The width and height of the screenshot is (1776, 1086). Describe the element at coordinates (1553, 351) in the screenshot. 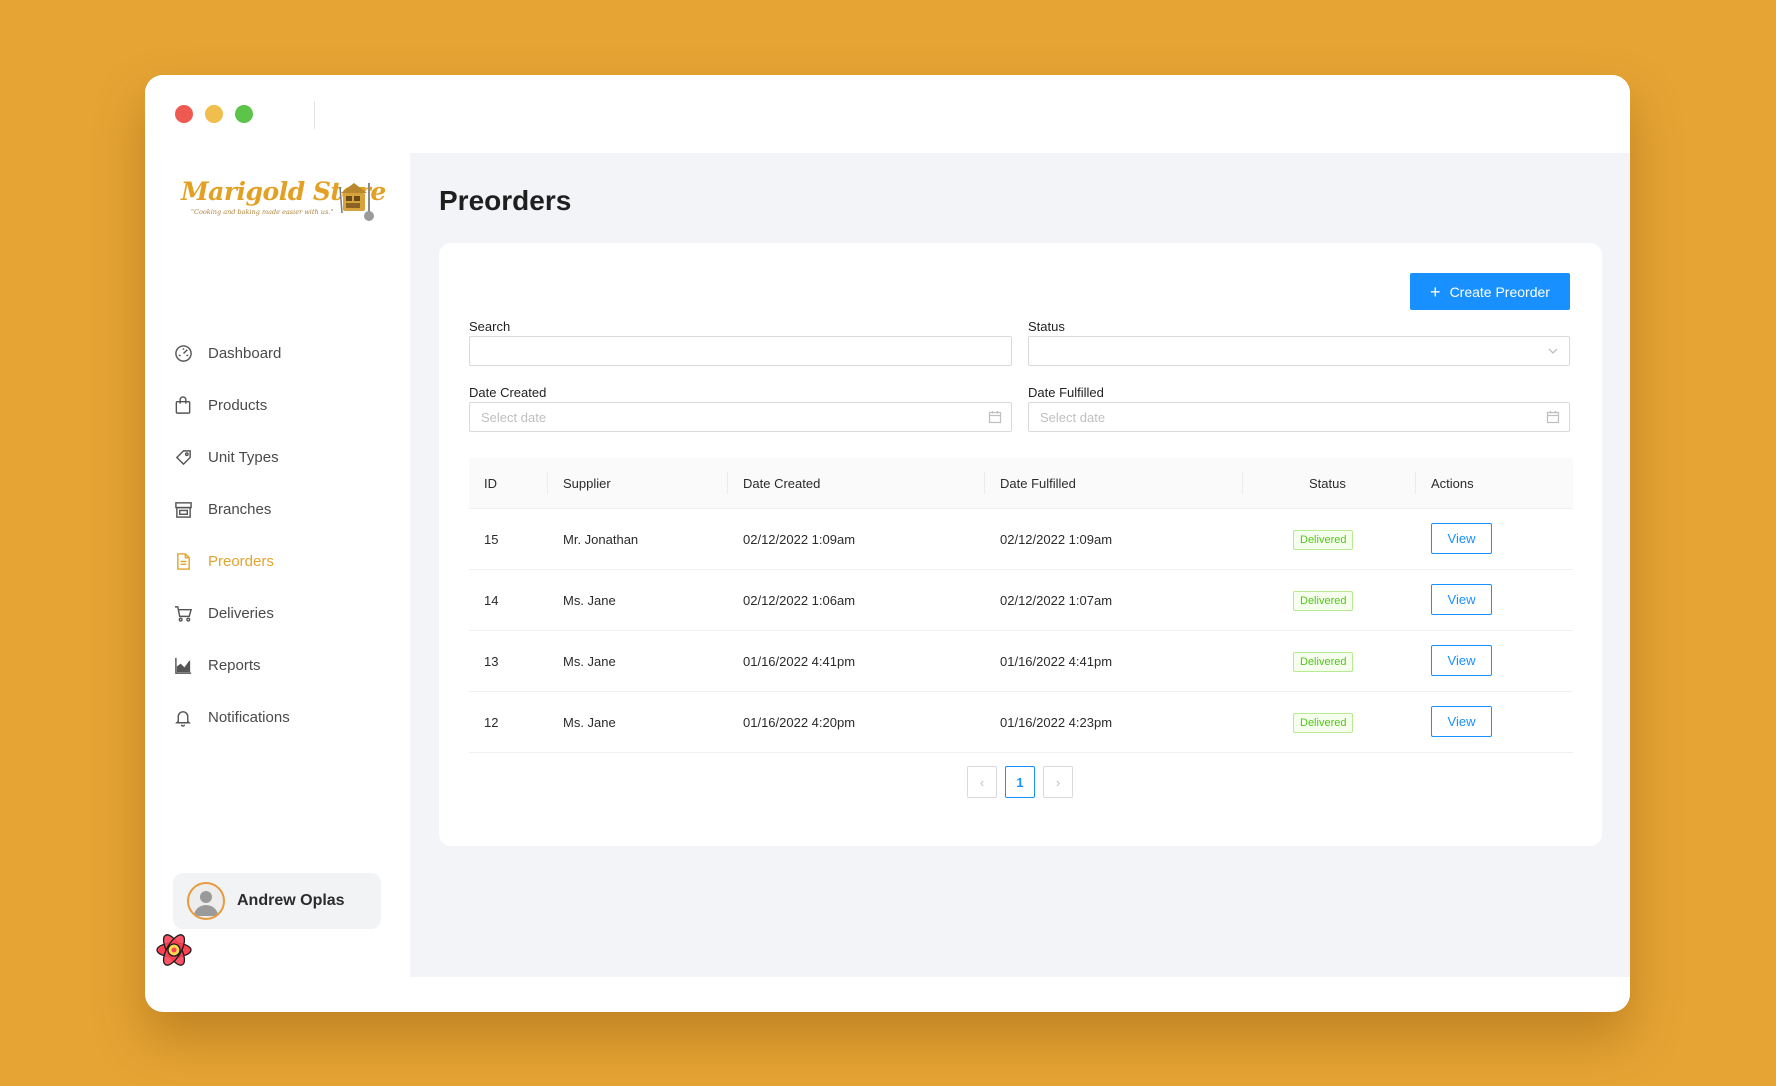

I see `chevron-down-icon` at that location.